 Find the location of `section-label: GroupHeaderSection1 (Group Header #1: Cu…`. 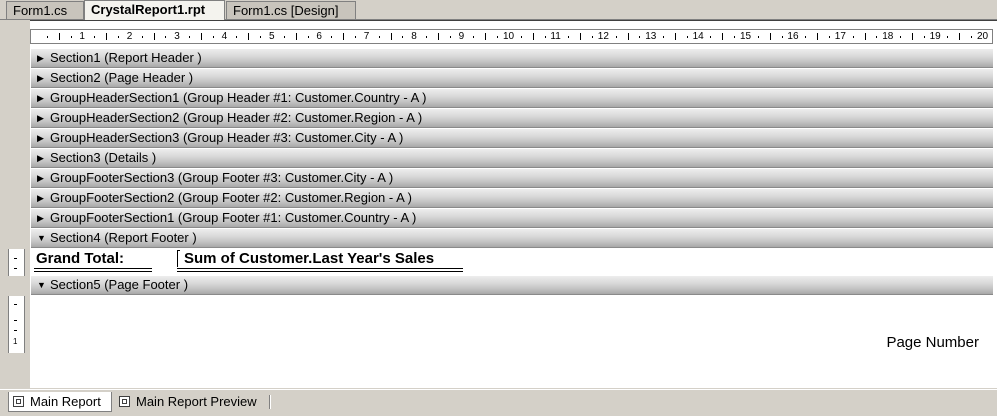

section-label: GroupHeaderSection1 (Group Header #1: Cu… is located at coordinates (238, 97).